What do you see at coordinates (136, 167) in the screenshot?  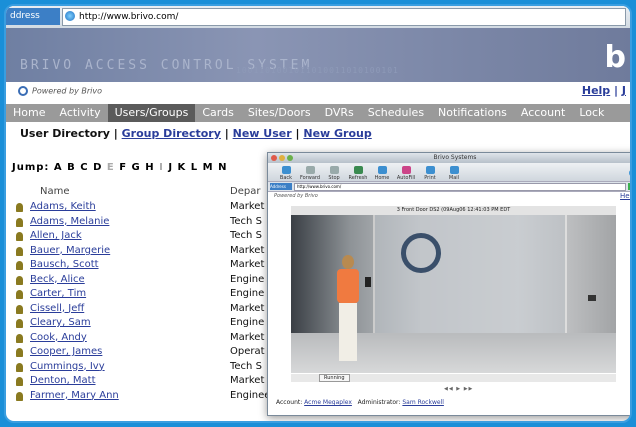 I see `jump-letter: G` at bounding box center [136, 167].